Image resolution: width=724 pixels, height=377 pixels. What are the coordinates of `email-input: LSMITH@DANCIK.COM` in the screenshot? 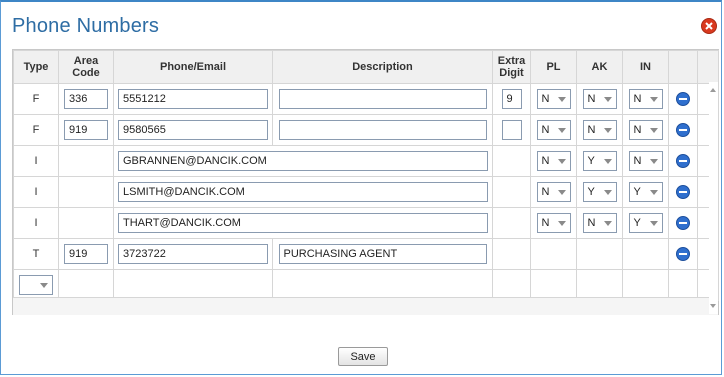 It's located at (303, 192).